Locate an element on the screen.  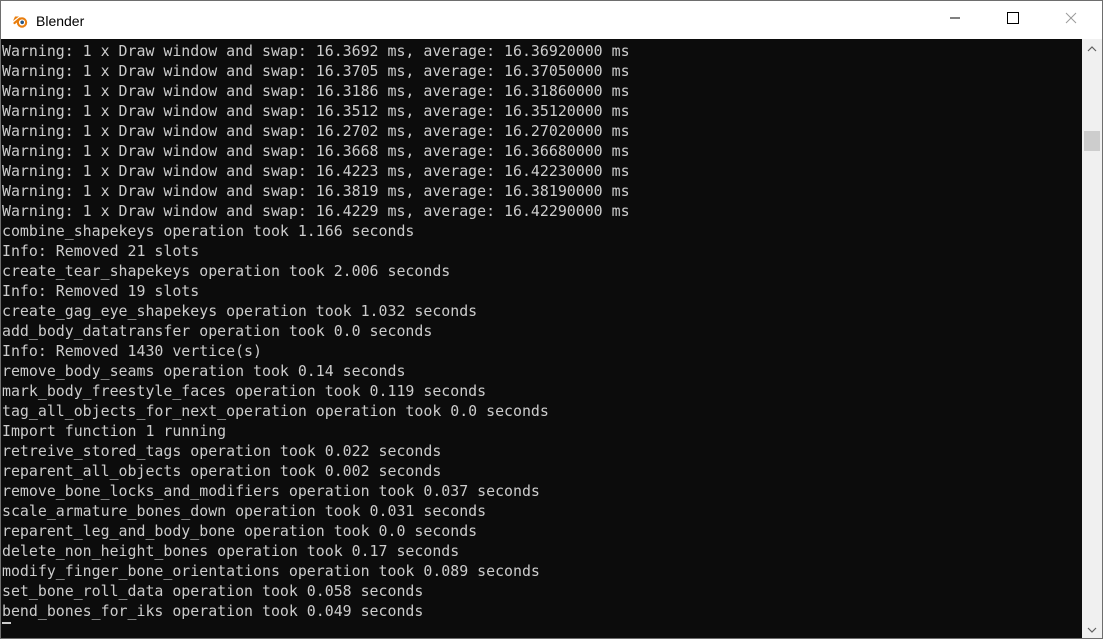
blender-icon is located at coordinates (20, 21).